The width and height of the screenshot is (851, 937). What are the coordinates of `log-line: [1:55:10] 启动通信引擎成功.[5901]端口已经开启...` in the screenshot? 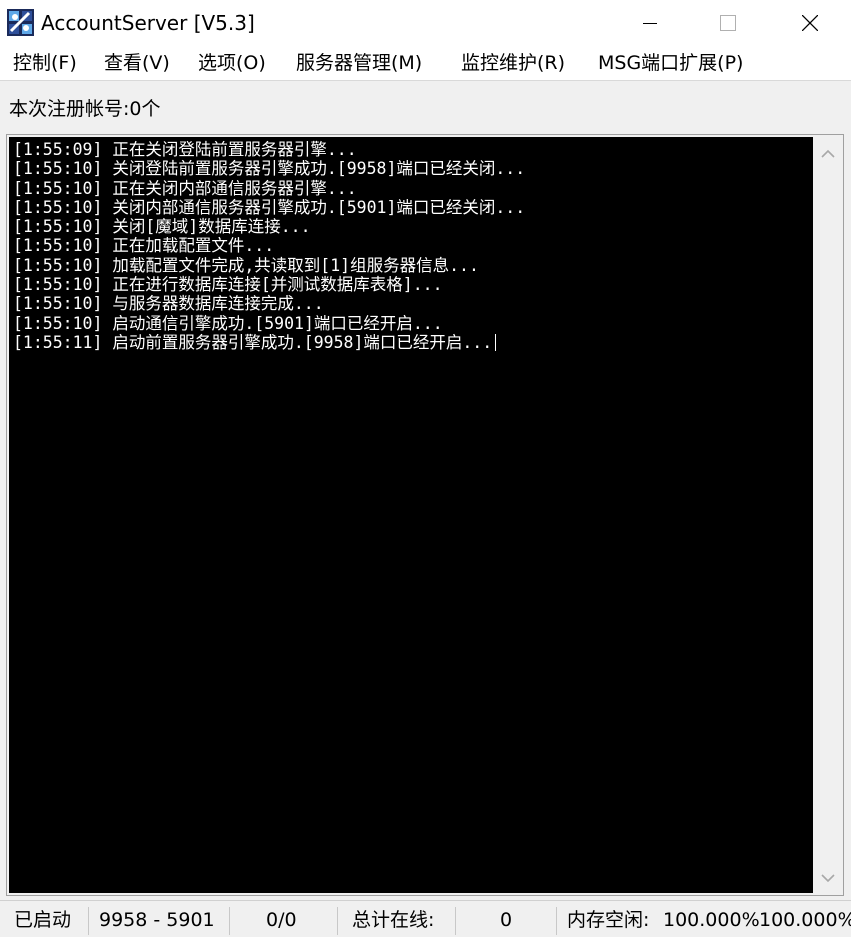 It's located at (228, 323).